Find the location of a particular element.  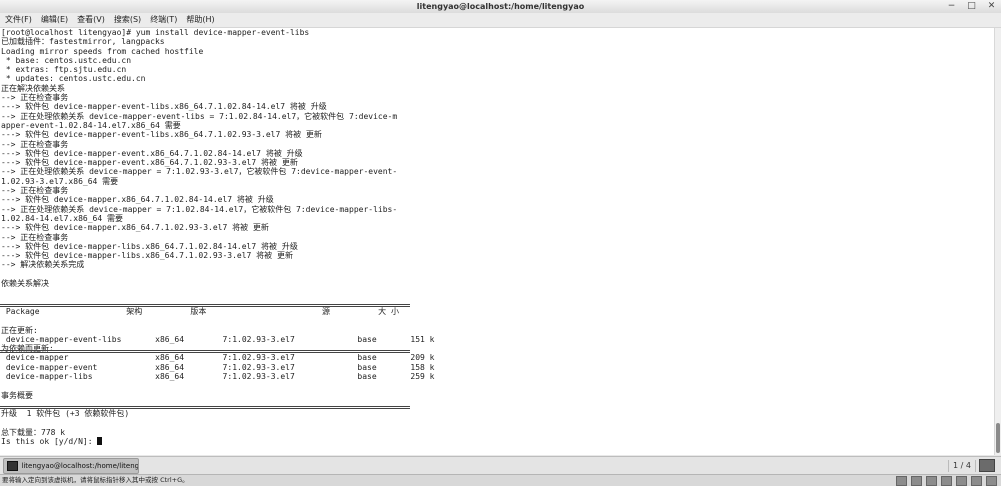

menu-search: 搜索(S) is located at coordinates (127, 20).